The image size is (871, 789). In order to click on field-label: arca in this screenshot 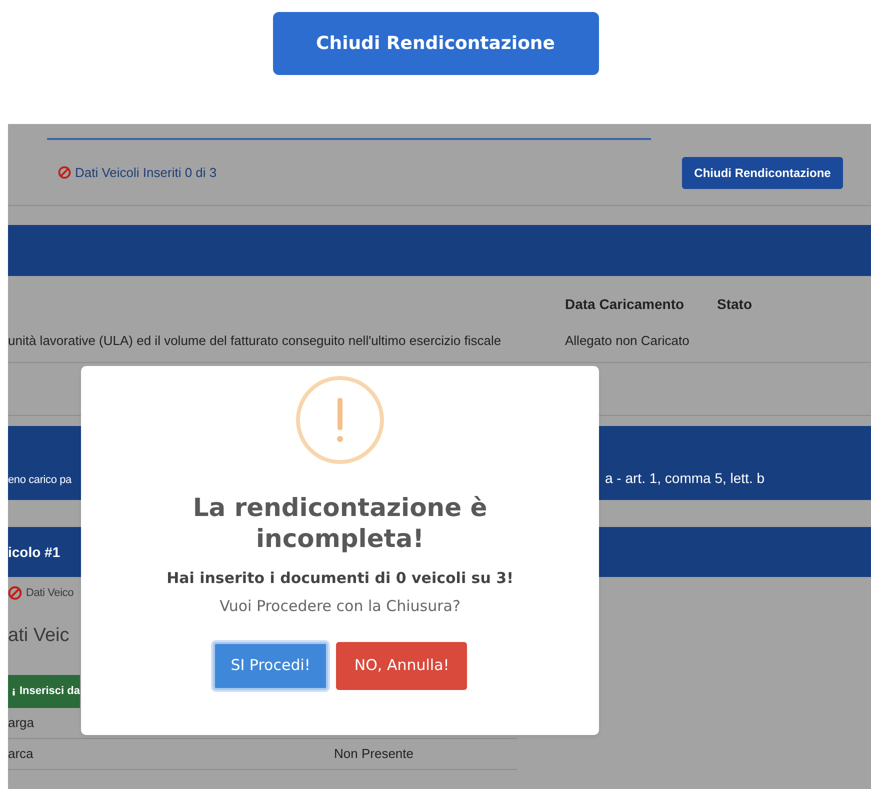, I will do `click(21, 754)`.